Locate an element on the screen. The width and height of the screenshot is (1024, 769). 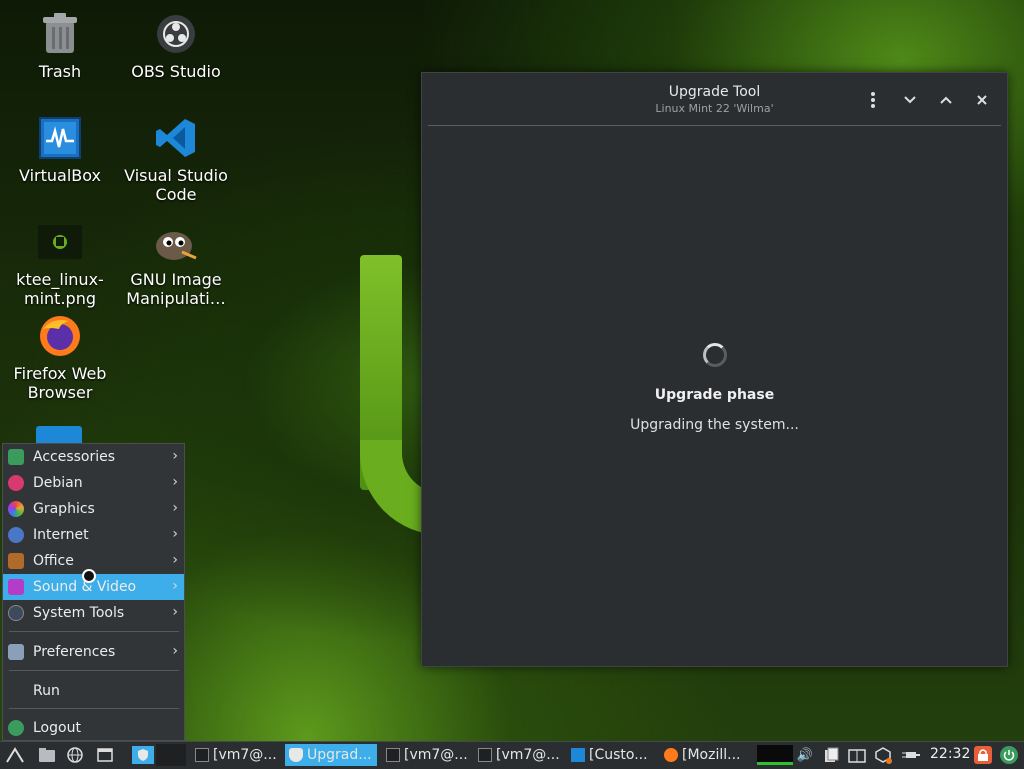
debian-icon is located at coordinates (16, 483).